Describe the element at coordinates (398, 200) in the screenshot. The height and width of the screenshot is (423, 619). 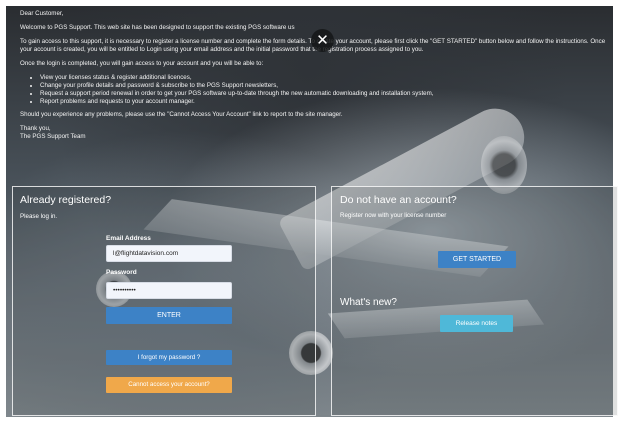
I see `signup-title: Do not have an account?` at that location.